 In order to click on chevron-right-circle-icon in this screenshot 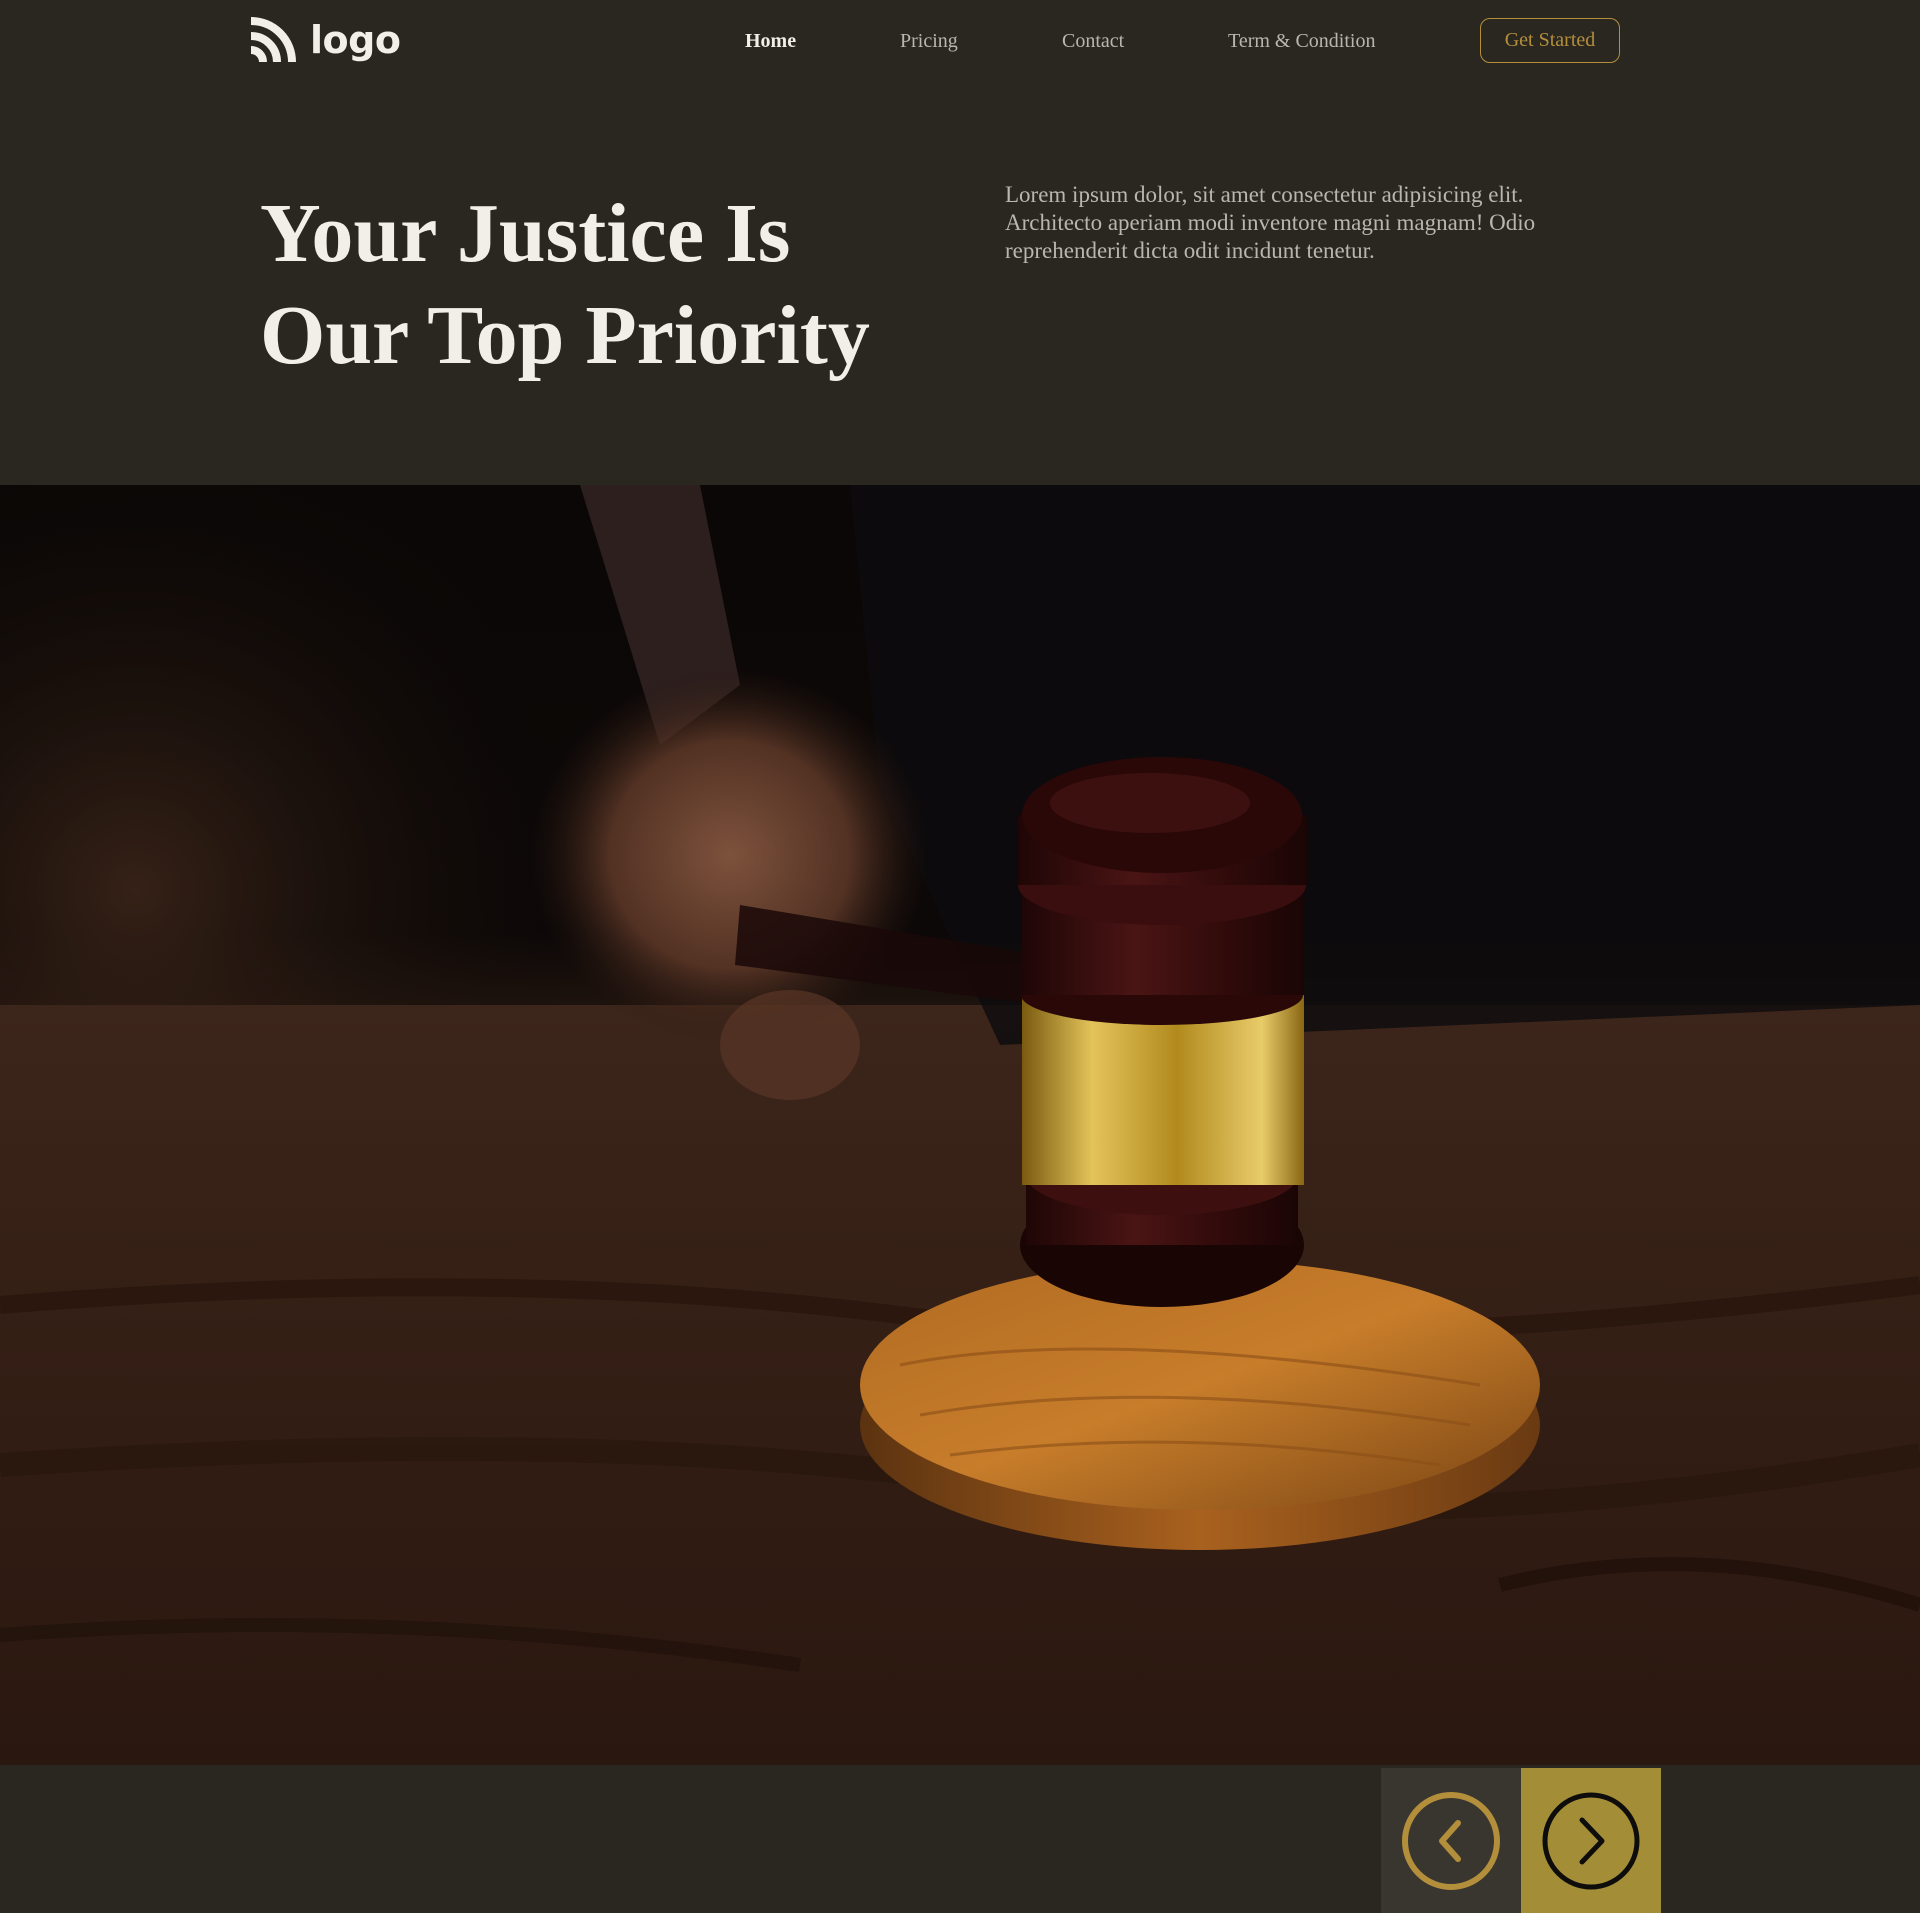, I will do `click(1591, 1840)`.